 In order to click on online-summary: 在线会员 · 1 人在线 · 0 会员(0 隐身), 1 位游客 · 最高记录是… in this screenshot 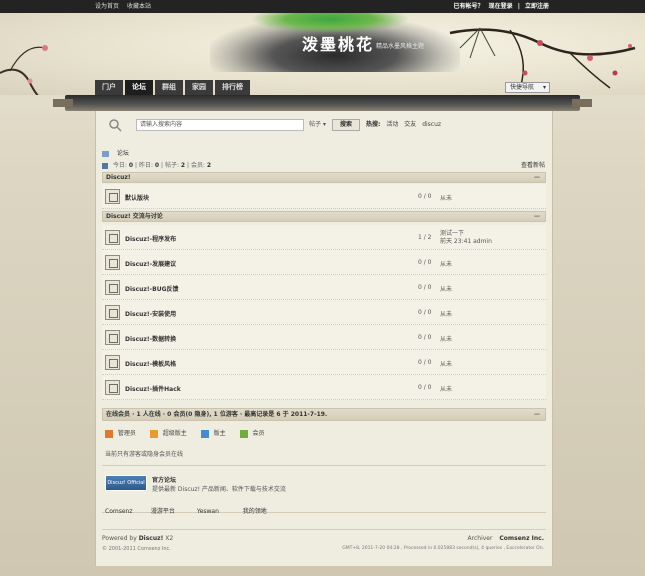, I will do `click(216, 414)`.